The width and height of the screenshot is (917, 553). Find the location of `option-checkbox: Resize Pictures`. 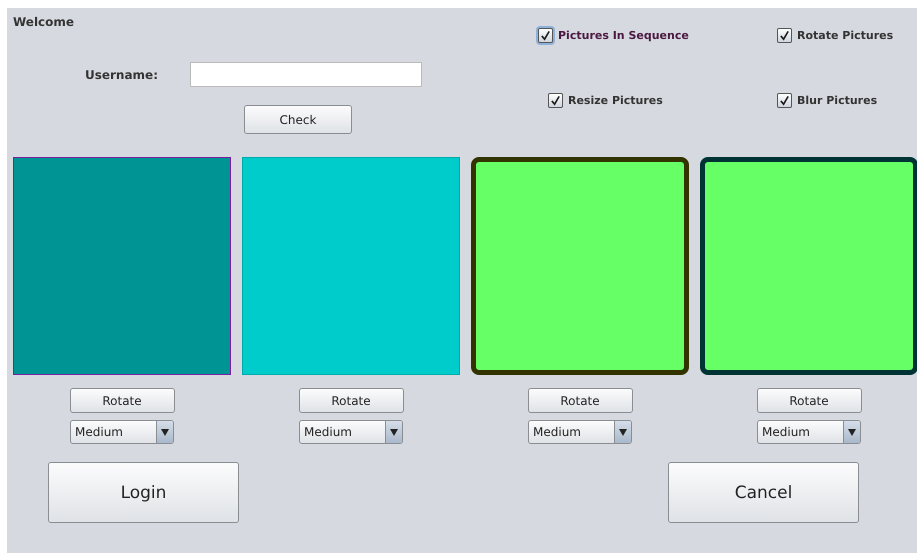

option-checkbox: Resize Pictures is located at coordinates (605, 100).